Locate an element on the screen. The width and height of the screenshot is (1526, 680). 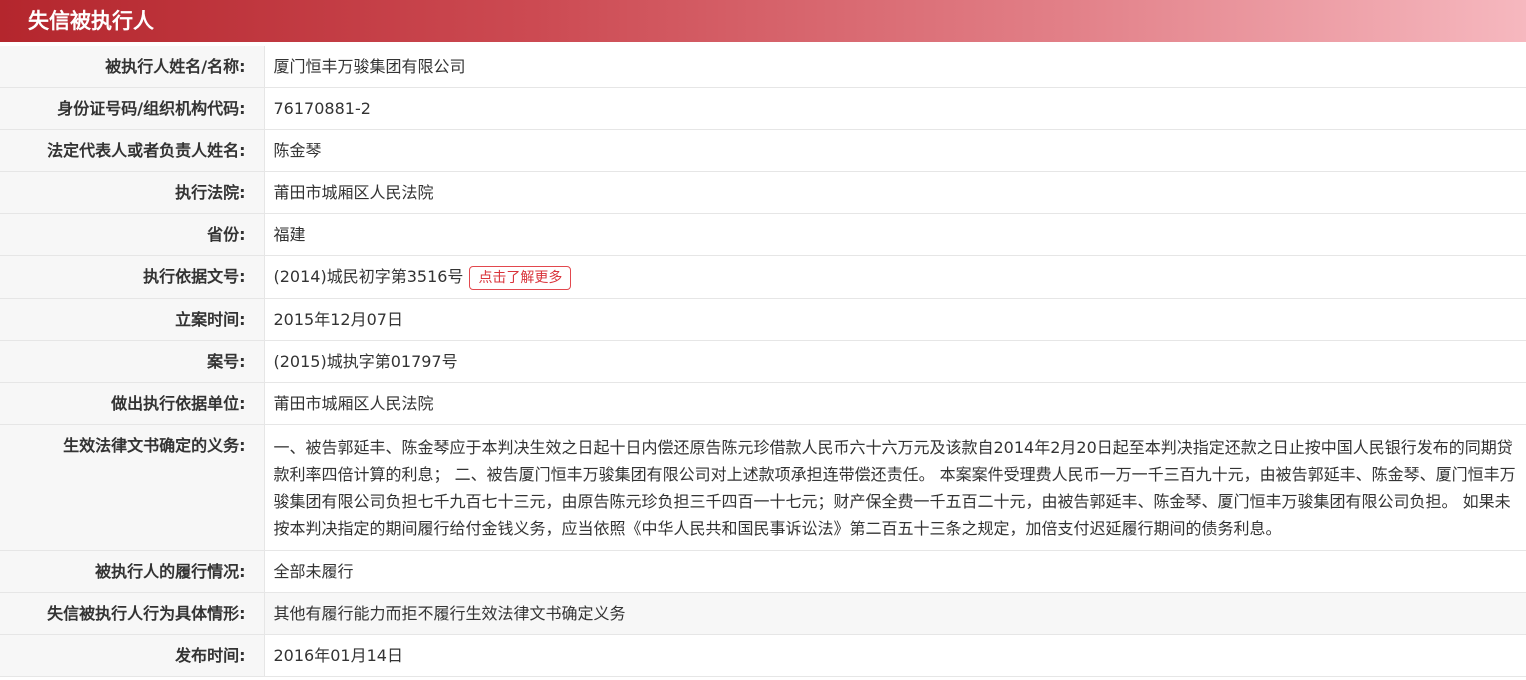
row-value: 全部未履行 is located at coordinates (895, 571).